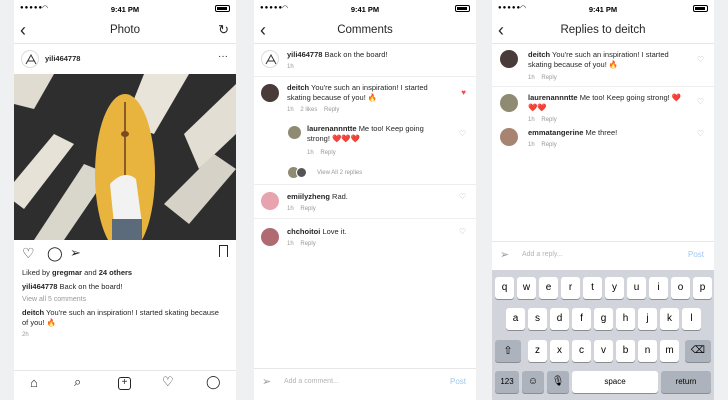  I want to click on key-s: s, so click(537, 319).